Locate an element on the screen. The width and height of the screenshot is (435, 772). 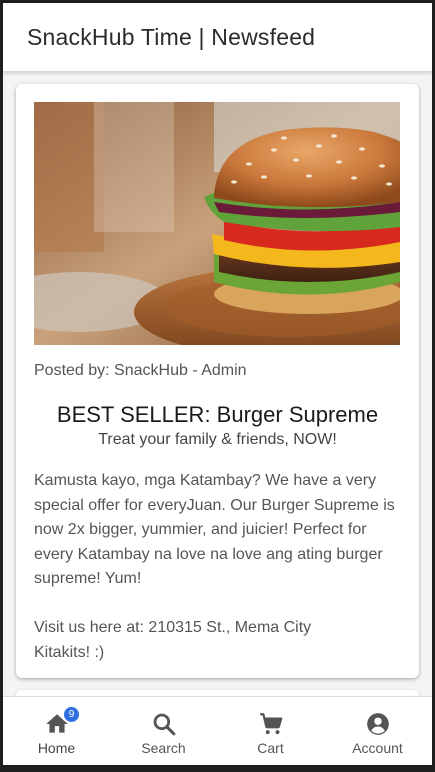
tab-search-label: Search is located at coordinates (163, 748).